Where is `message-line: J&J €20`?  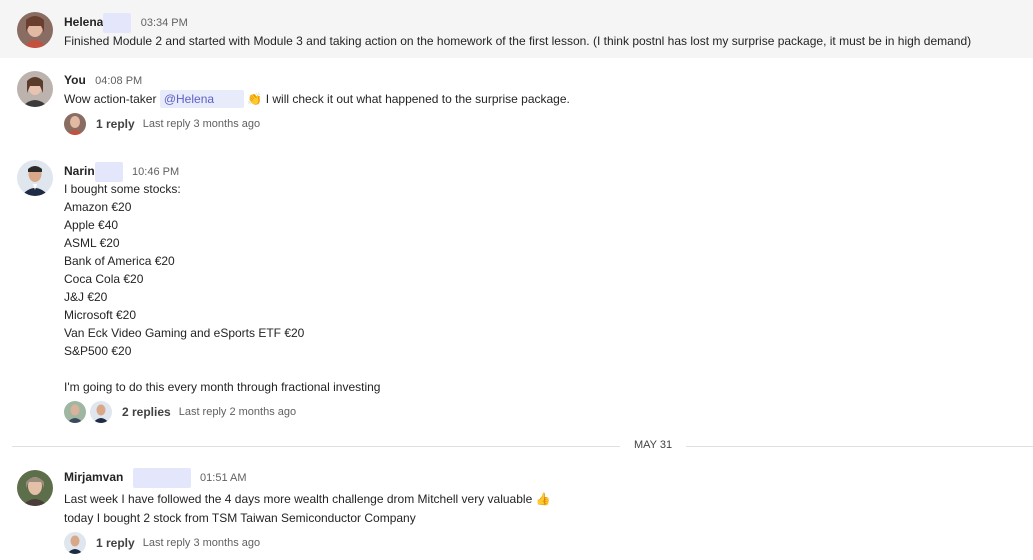
message-line: J&J €20 is located at coordinates (86, 297).